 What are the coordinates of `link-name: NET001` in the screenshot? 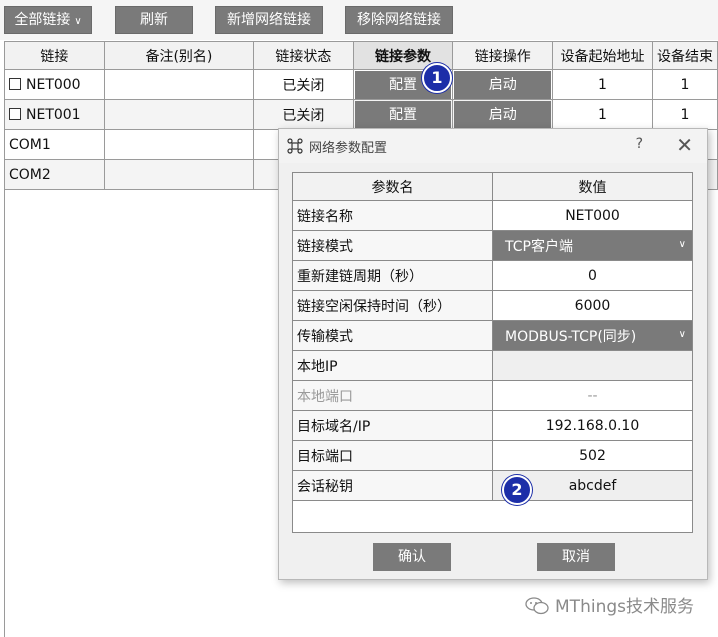 It's located at (53, 114).